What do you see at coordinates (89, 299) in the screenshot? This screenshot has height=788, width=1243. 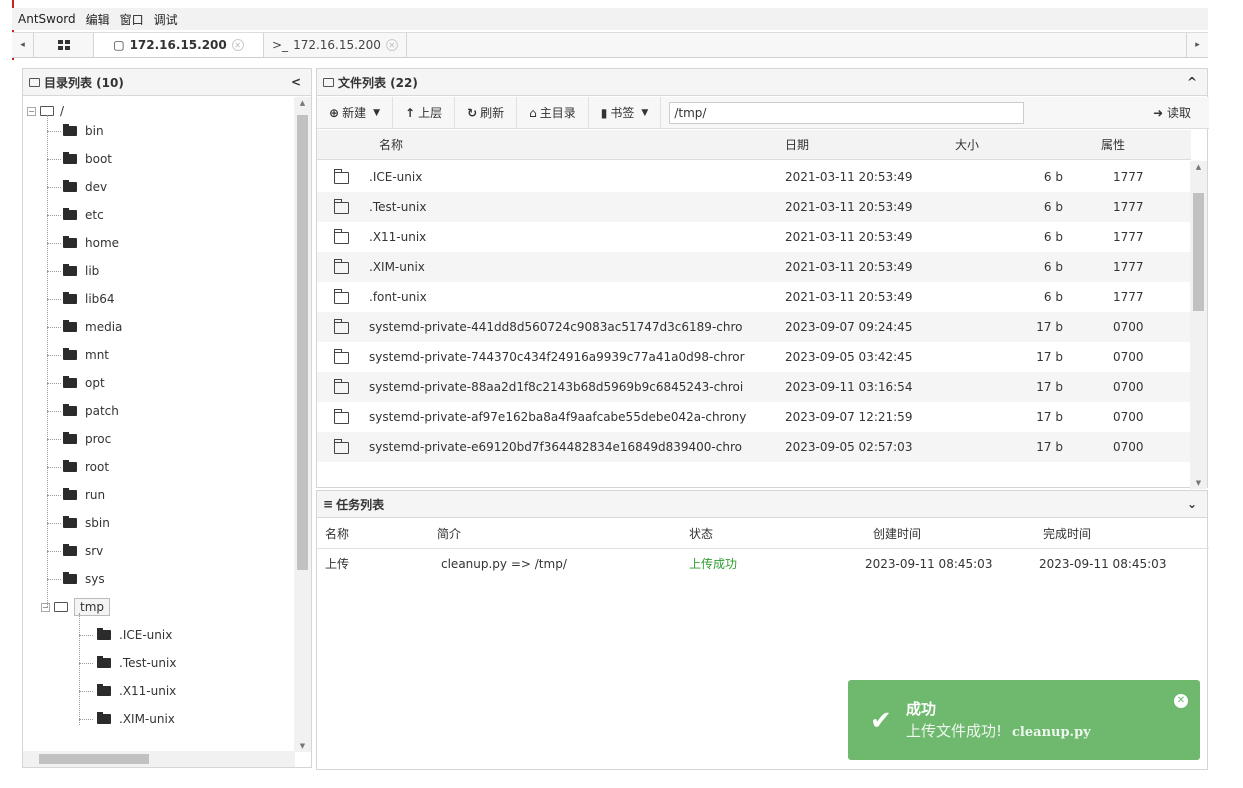 I see `tree-item-lib64: lib64` at bounding box center [89, 299].